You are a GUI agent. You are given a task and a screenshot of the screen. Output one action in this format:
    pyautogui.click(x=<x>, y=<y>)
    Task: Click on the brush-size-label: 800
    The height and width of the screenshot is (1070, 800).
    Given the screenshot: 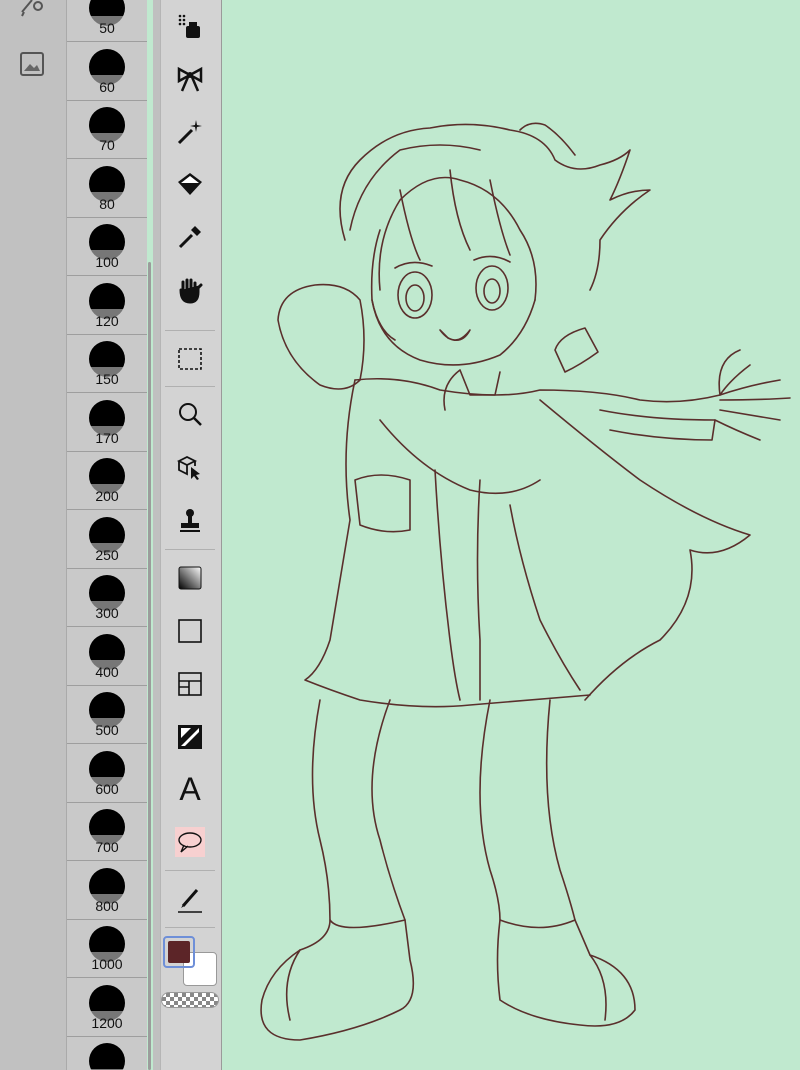 What is the action you would take?
    pyautogui.click(x=107, y=905)
    